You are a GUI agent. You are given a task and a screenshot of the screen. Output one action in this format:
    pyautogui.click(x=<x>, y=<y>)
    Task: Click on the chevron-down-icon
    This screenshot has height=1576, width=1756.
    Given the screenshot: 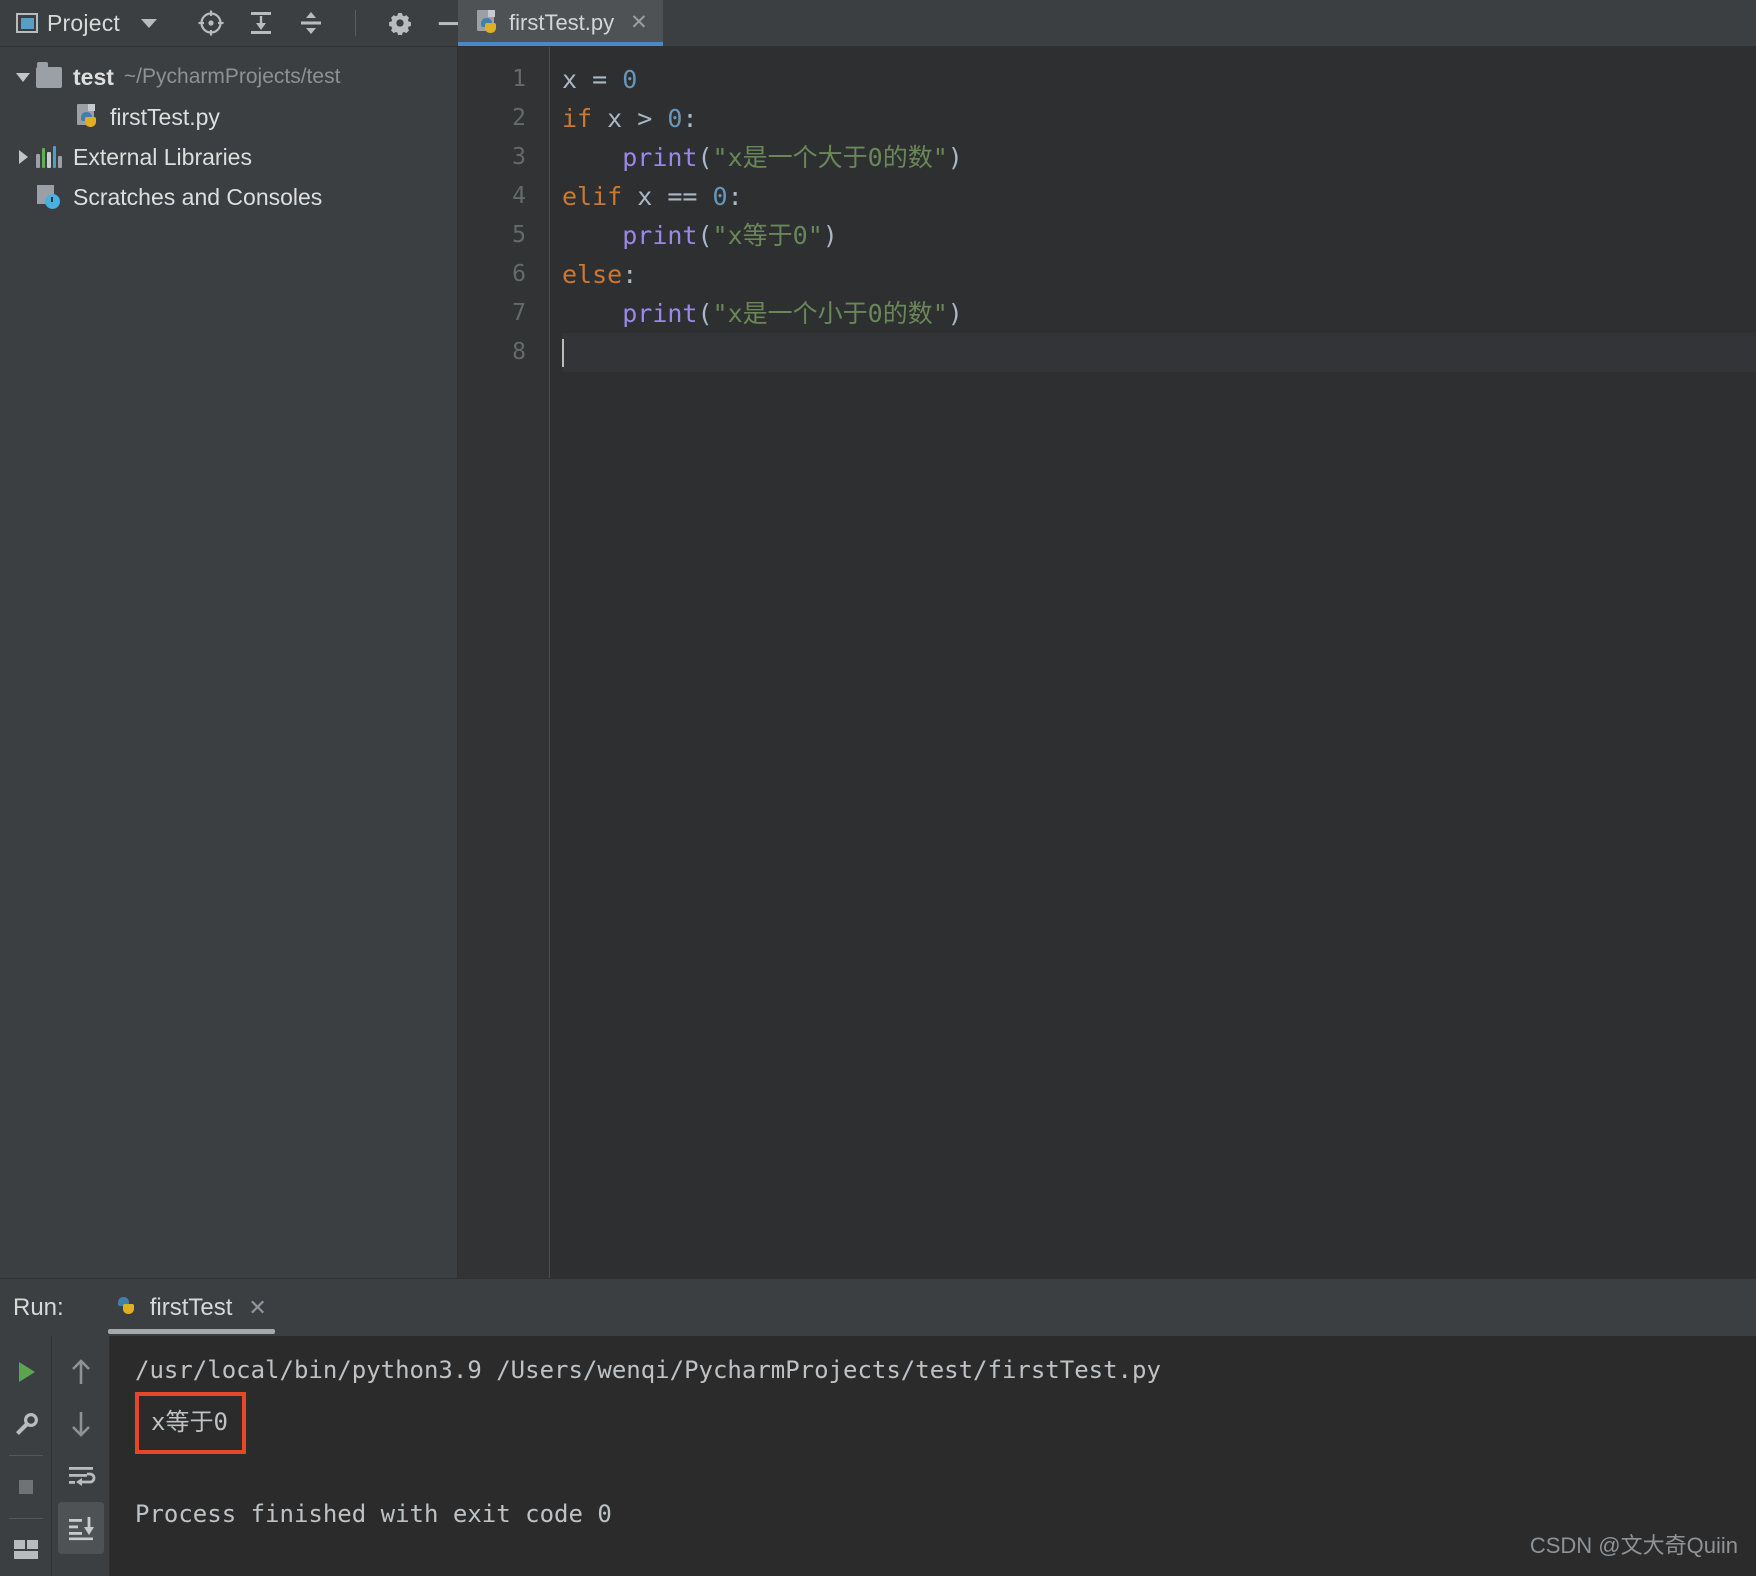 What is the action you would take?
    pyautogui.click(x=148, y=23)
    